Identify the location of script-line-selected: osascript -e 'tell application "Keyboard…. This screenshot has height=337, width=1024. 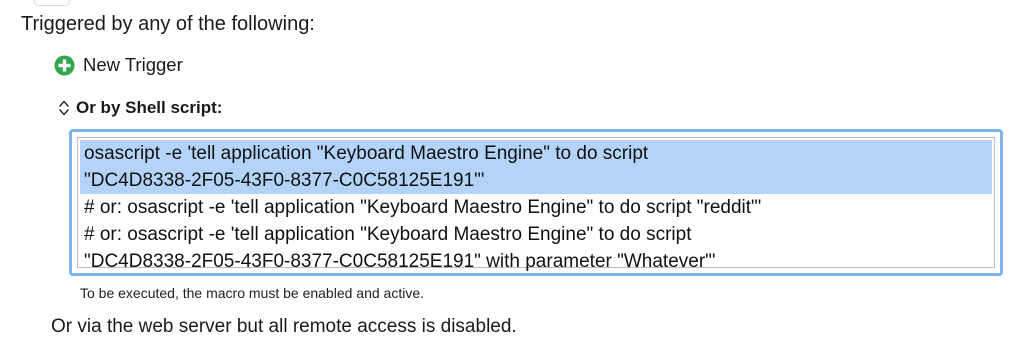
(536, 153).